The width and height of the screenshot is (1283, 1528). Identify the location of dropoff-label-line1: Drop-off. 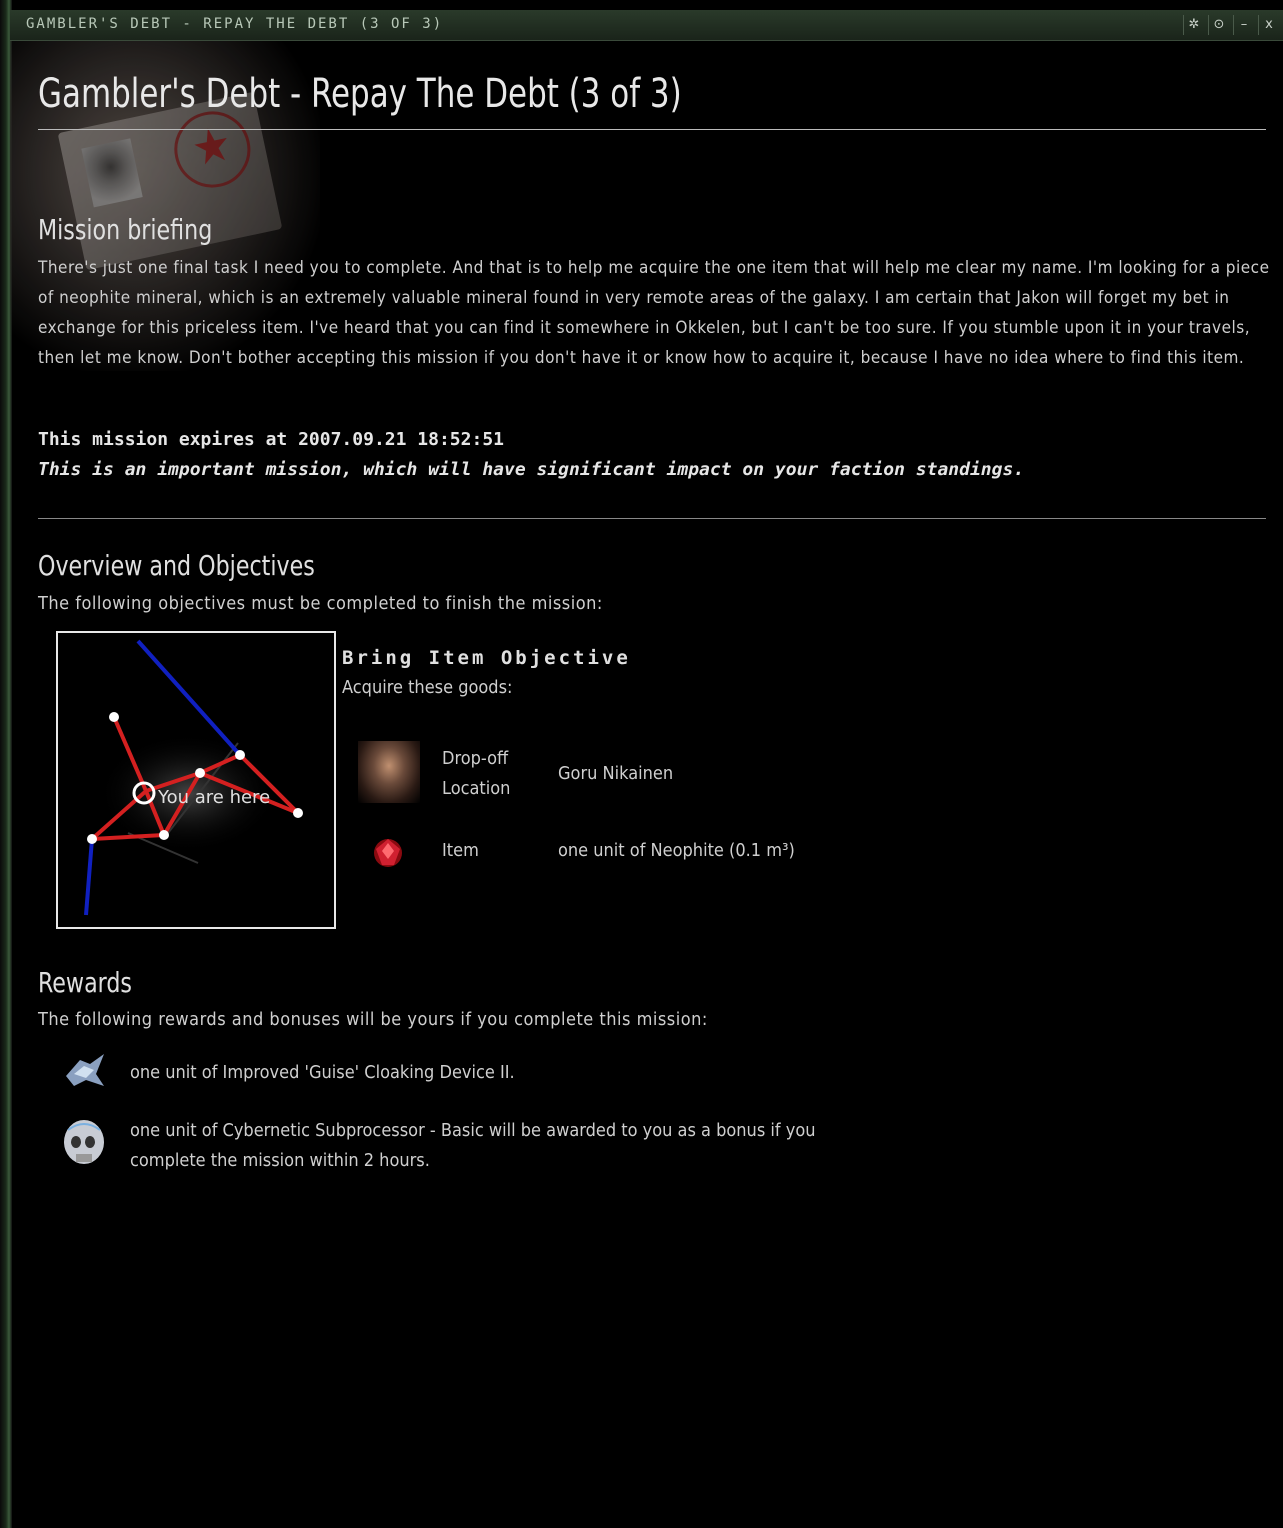
(475, 758).